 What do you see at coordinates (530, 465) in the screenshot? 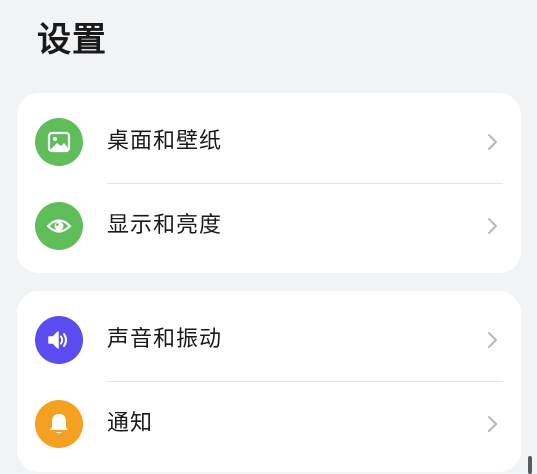
I see `scrollbar` at bounding box center [530, 465].